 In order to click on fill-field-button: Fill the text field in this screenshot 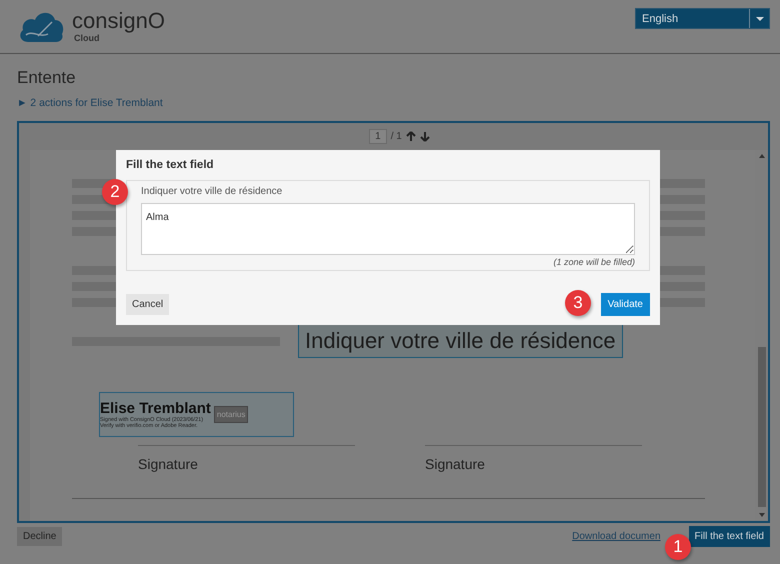, I will do `click(729, 536)`.